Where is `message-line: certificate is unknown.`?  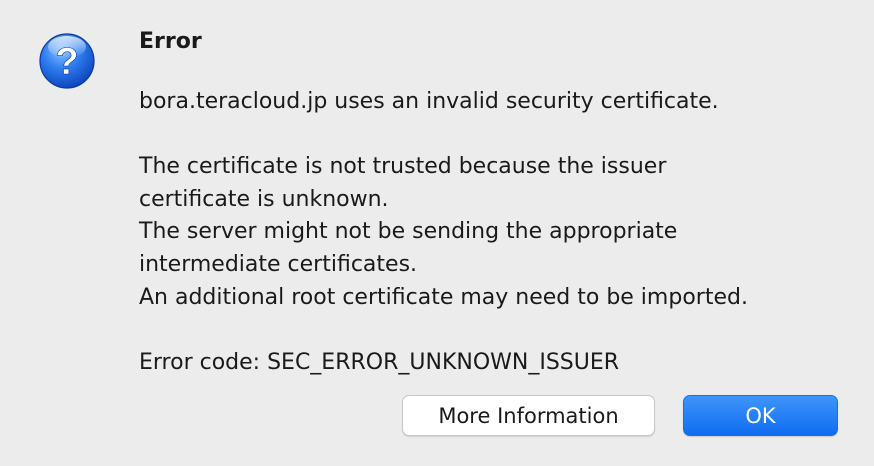
message-line: certificate is unknown. is located at coordinates (264, 199).